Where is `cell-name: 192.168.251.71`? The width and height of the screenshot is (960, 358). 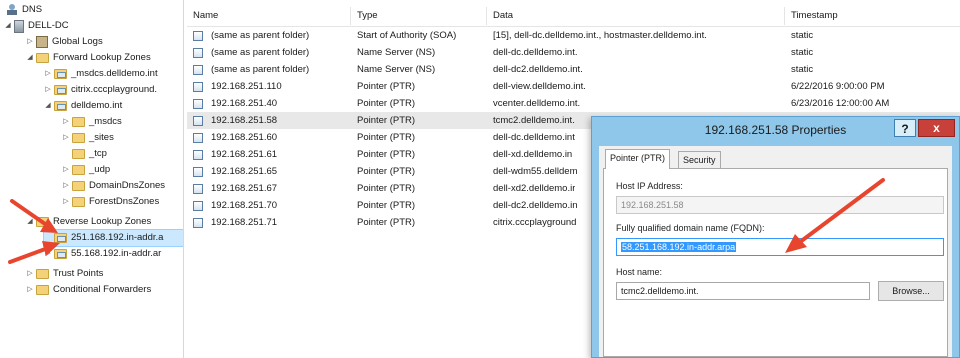 cell-name: 192.168.251.71 is located at coordinates (244, 222).